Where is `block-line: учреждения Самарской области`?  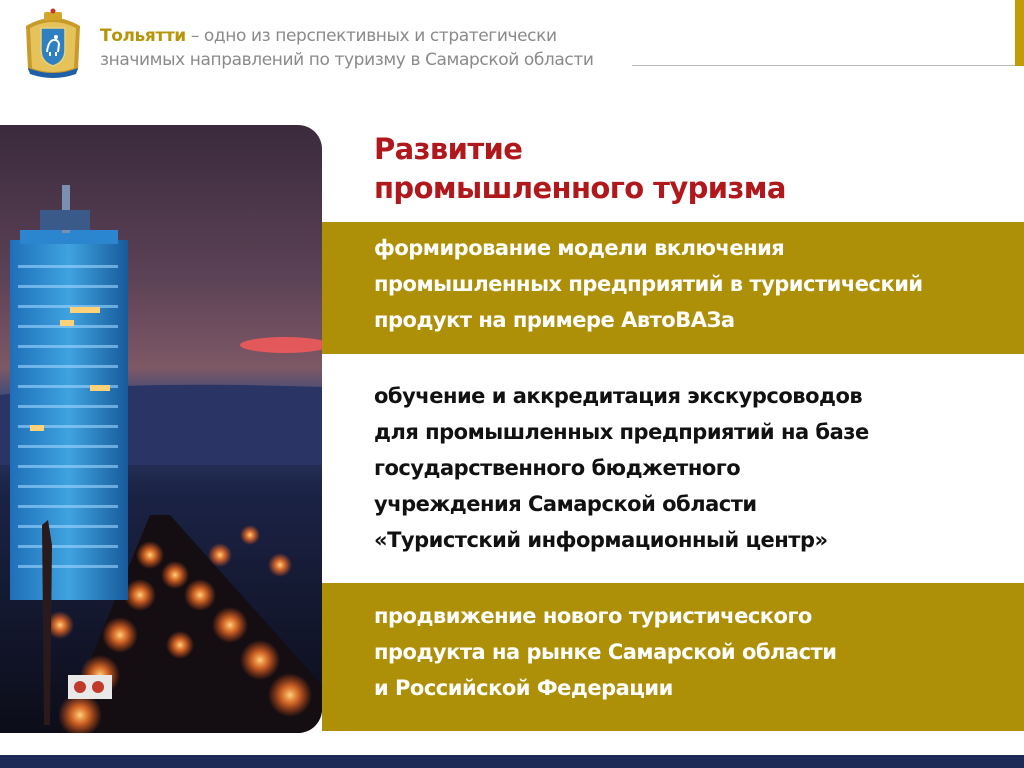
block-line: учреждения Самарской области is located at coordinates (565, 504).